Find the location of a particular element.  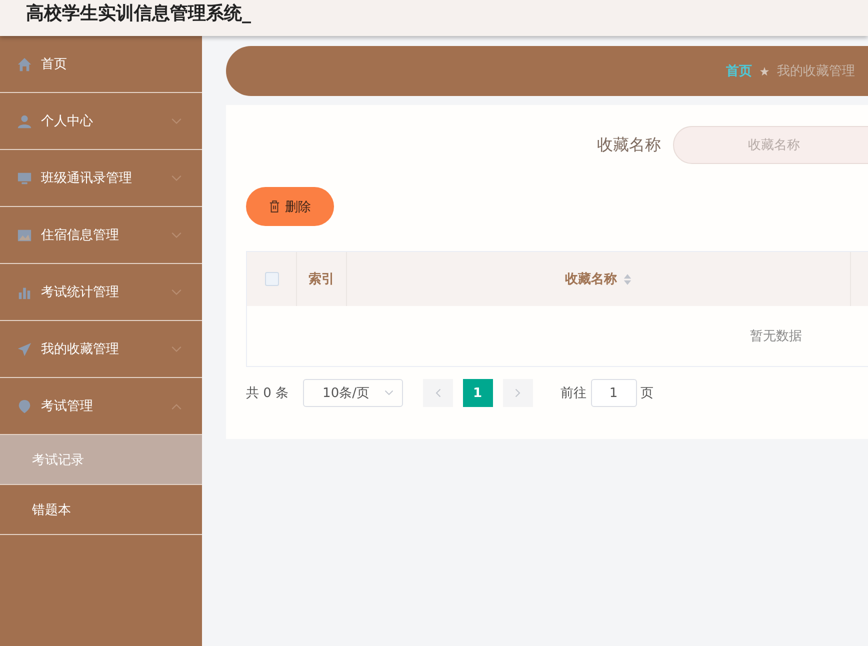

page-button: 1 is located at coordinates (477, 393).